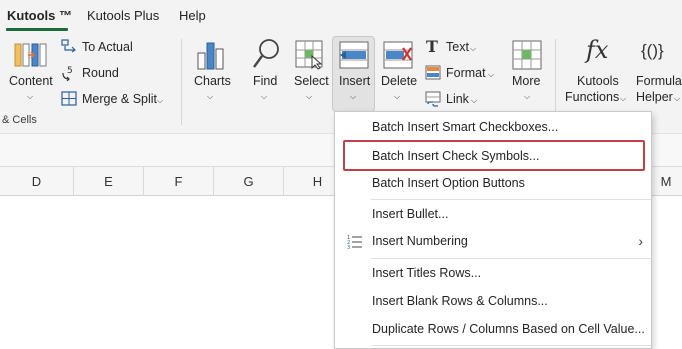 This screenshot has width=682, height=349. What do you see at coordinates (433, 72) in the screenshot?
I see `format-icon` at bounding box center [433, 72].